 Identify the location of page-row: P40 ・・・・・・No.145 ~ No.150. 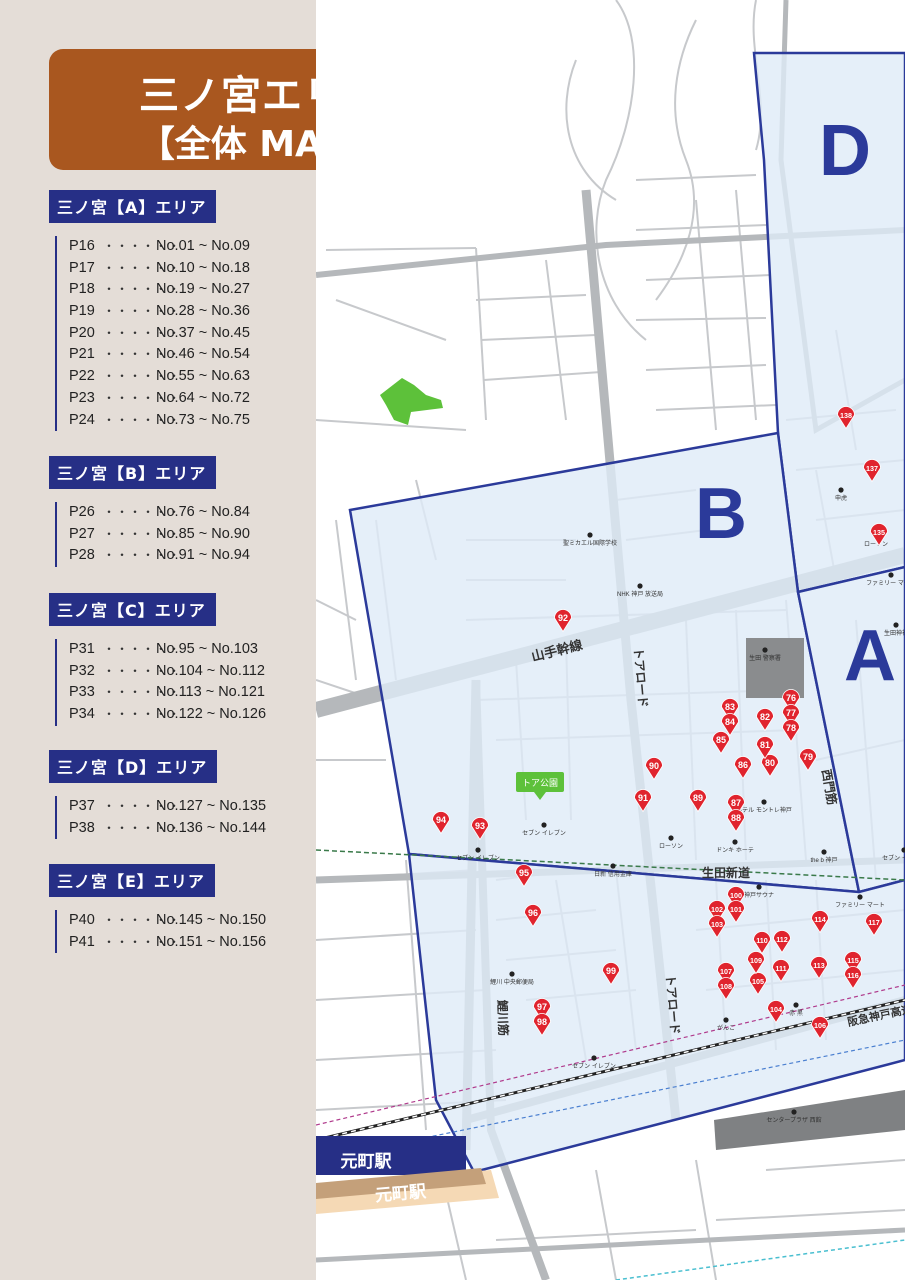
(167, 921).